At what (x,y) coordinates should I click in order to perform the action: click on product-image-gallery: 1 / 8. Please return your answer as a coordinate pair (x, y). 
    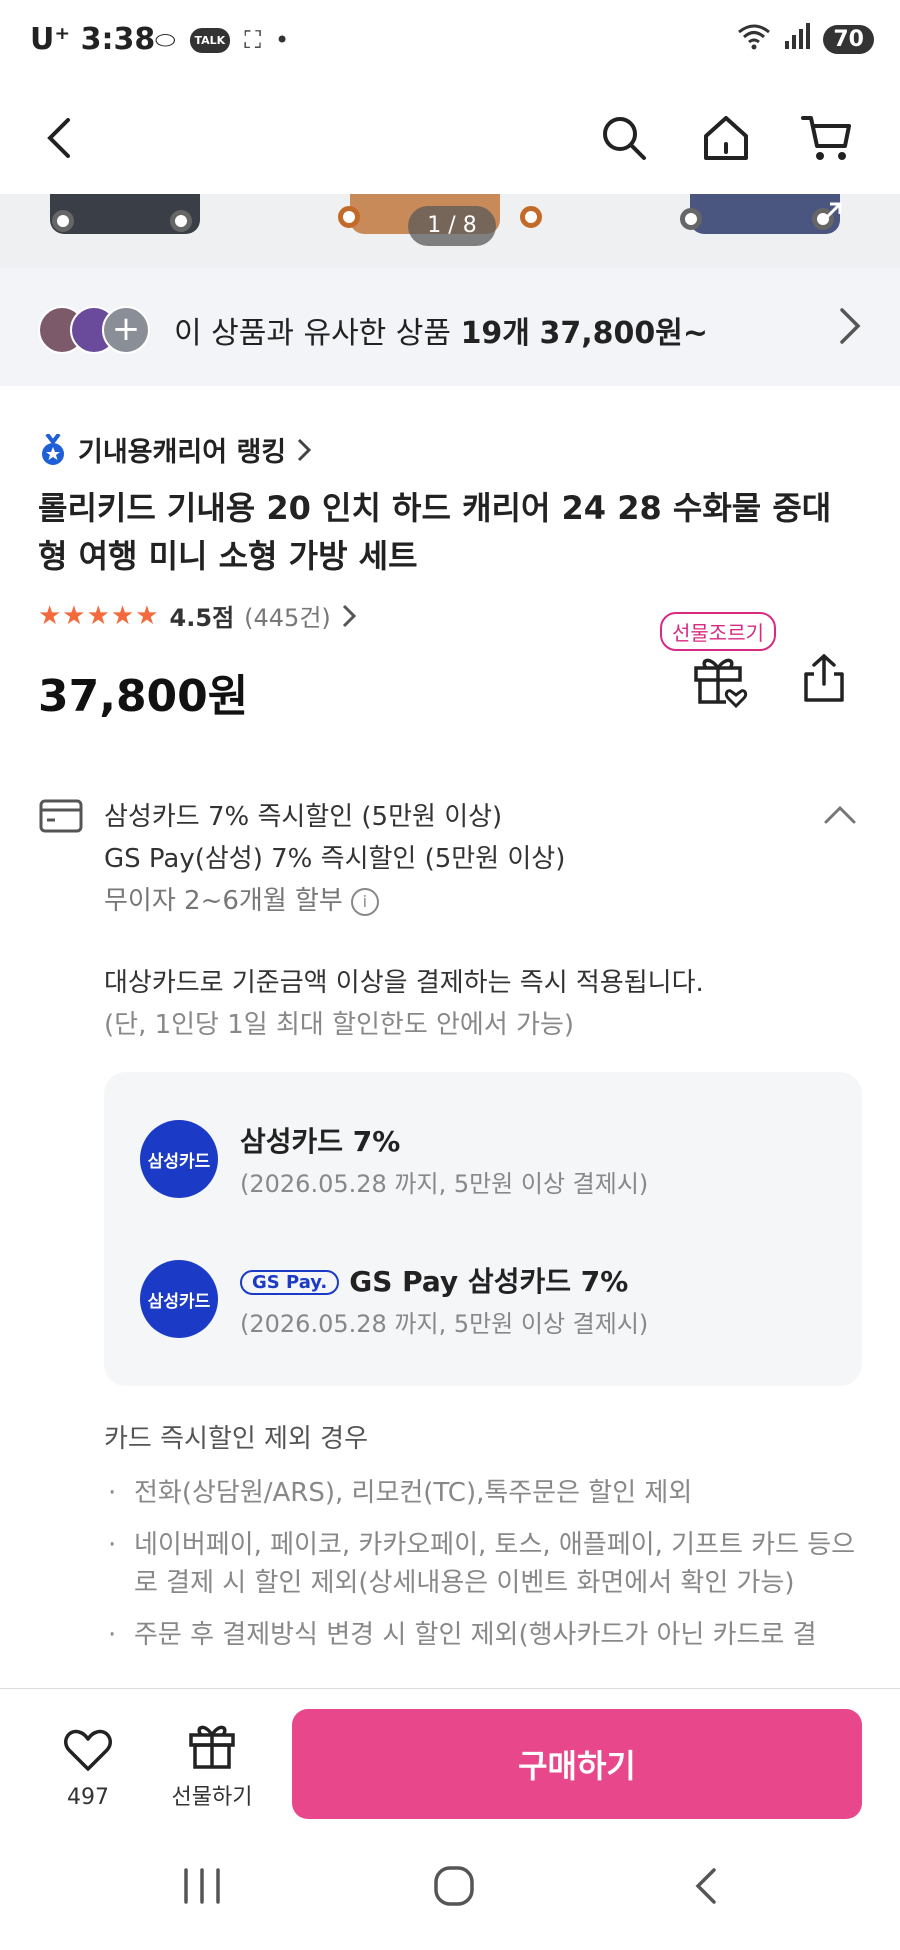
    Looking at the image, I should click on (450, 231).